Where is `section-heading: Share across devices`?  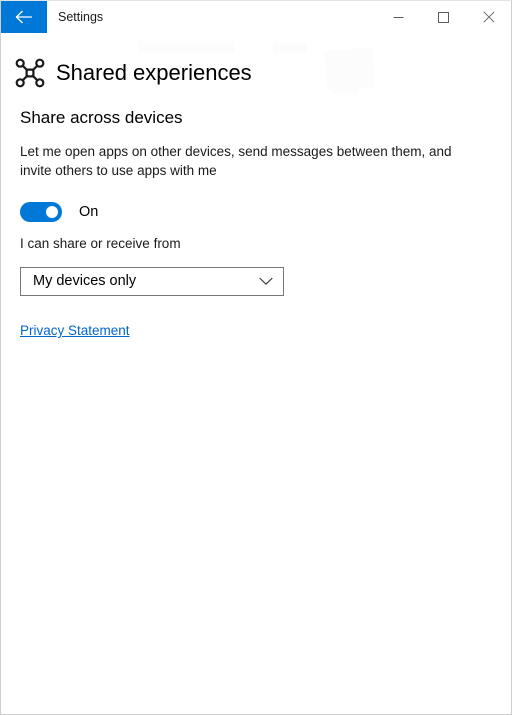
section-heading: Share across devices is located at coordinates (101, 117).